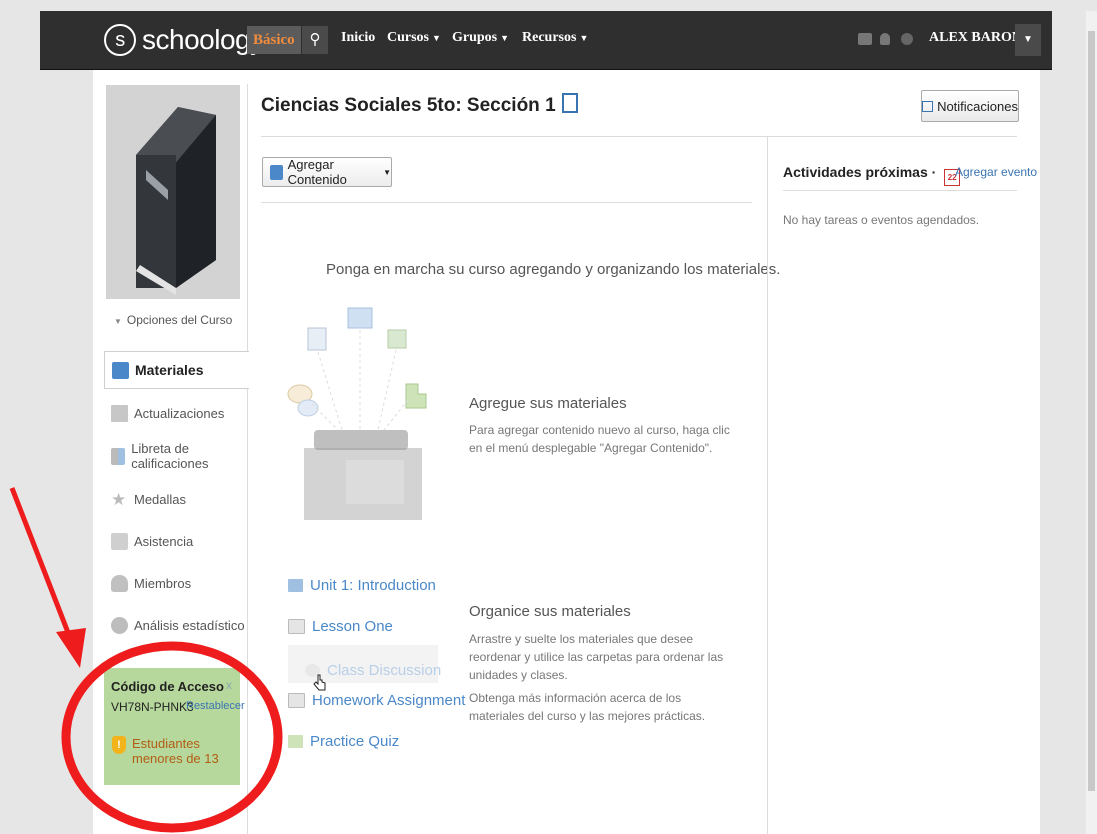 This screenshot has width=1097, height=834. What do you see at coordinates (247, 459) in the screenshot?
I see `sidebar-divider` at bounding box center [247, 459].